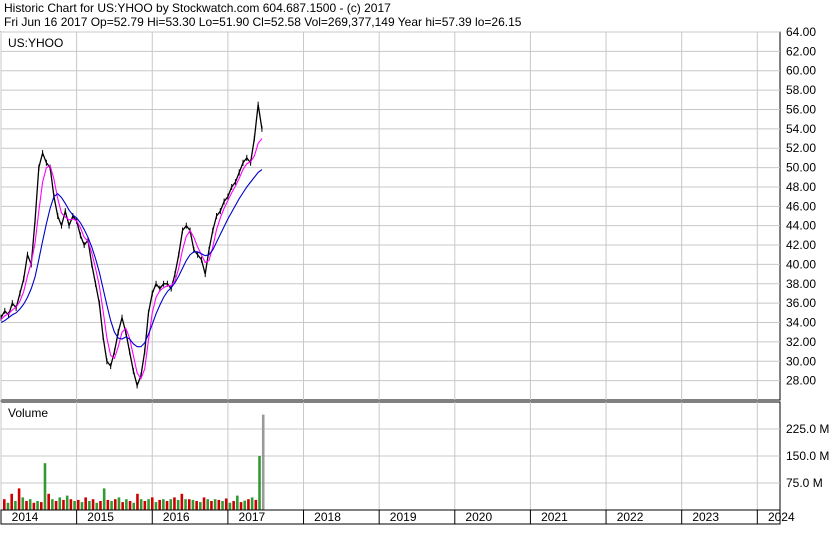 Image resolution: width=830 pixels, height=548 pixels. I want to click on x-tick-label: 2017, so click(252, 517).